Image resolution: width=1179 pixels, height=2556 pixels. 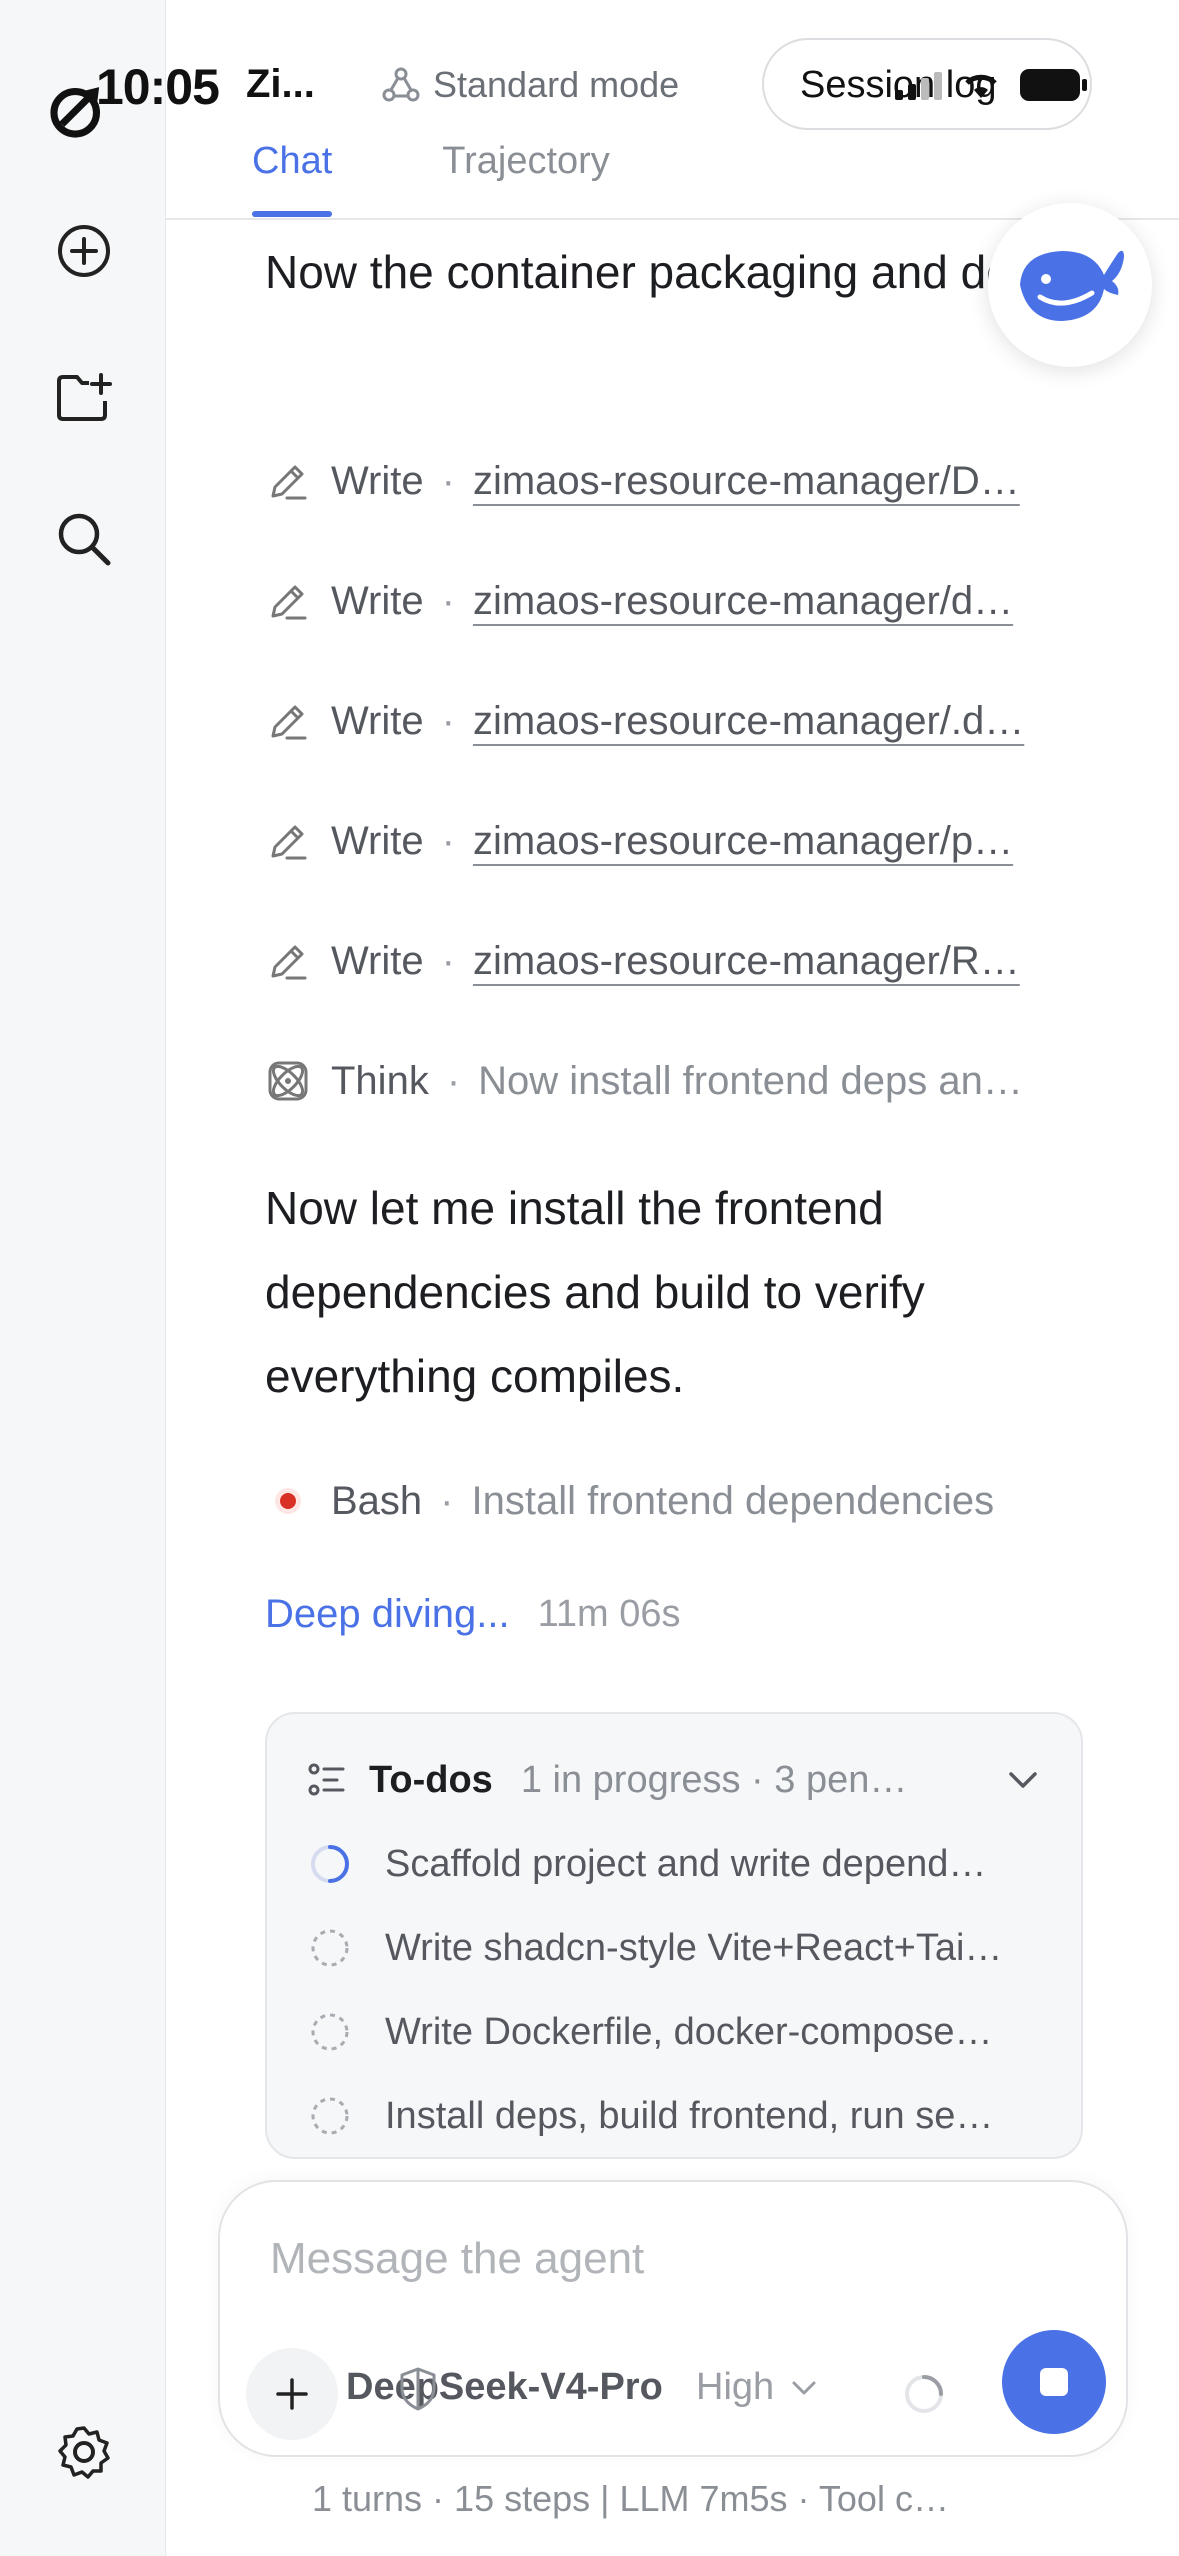 I want to click on settings-gear-icon, so click(x=84, y=2454).